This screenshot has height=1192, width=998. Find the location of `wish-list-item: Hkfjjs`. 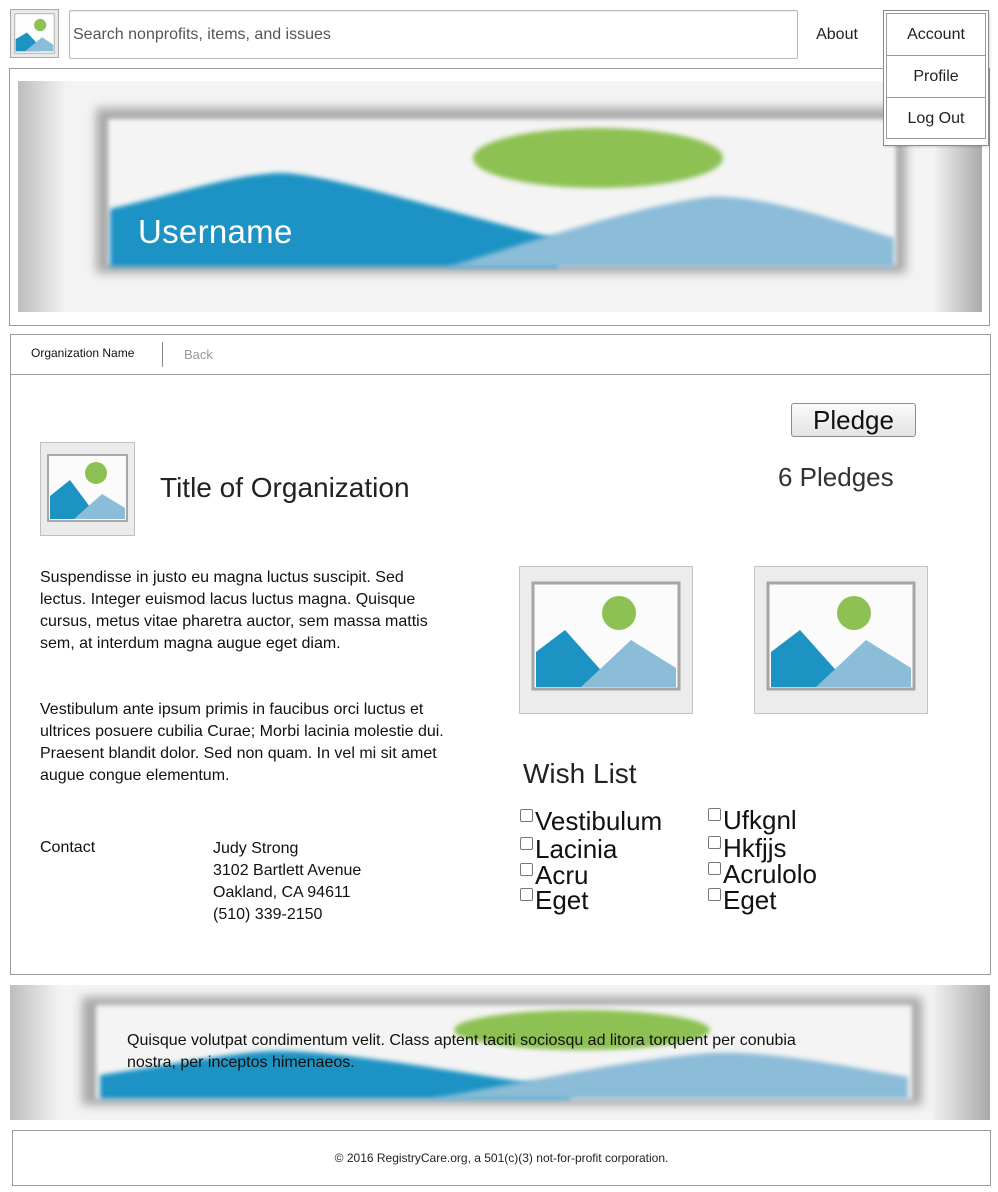

wish-list-item: Hkfjjs is located at coordinates (747, 848).